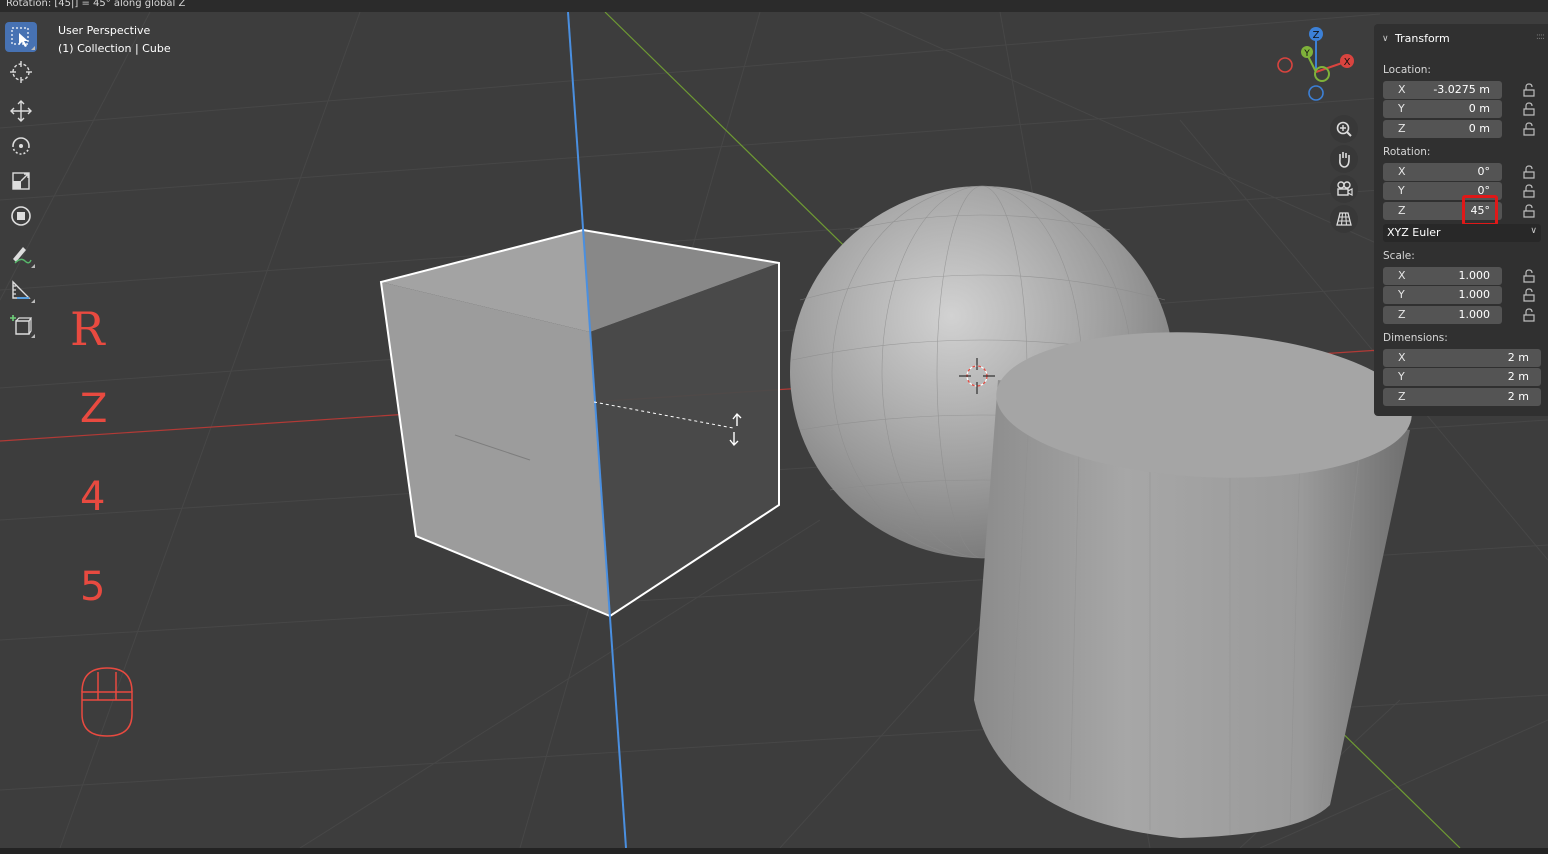 This screenshot has width=1548, height=854. I want to click on camera-view-button, so click(1344, 189).